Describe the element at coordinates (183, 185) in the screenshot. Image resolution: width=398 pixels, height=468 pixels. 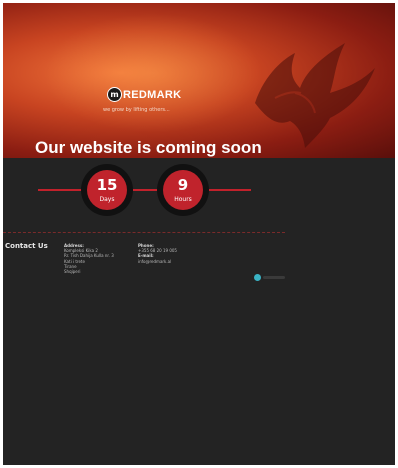
I see `countdown-hours-value: 9` at that location.